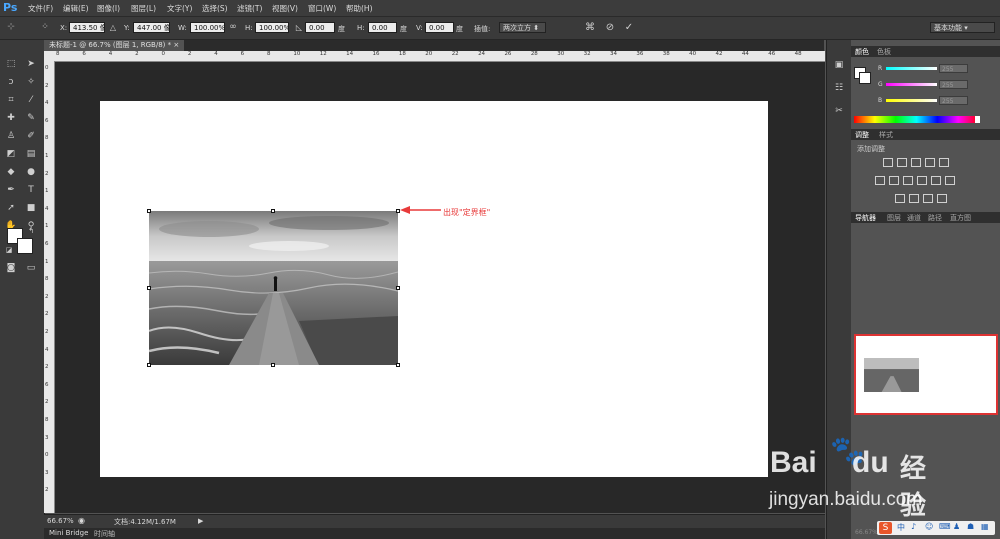 The height and width of the screenshot is (539, 1000). I want to click on quick-mask-icon: ◙, so click(11, 268).